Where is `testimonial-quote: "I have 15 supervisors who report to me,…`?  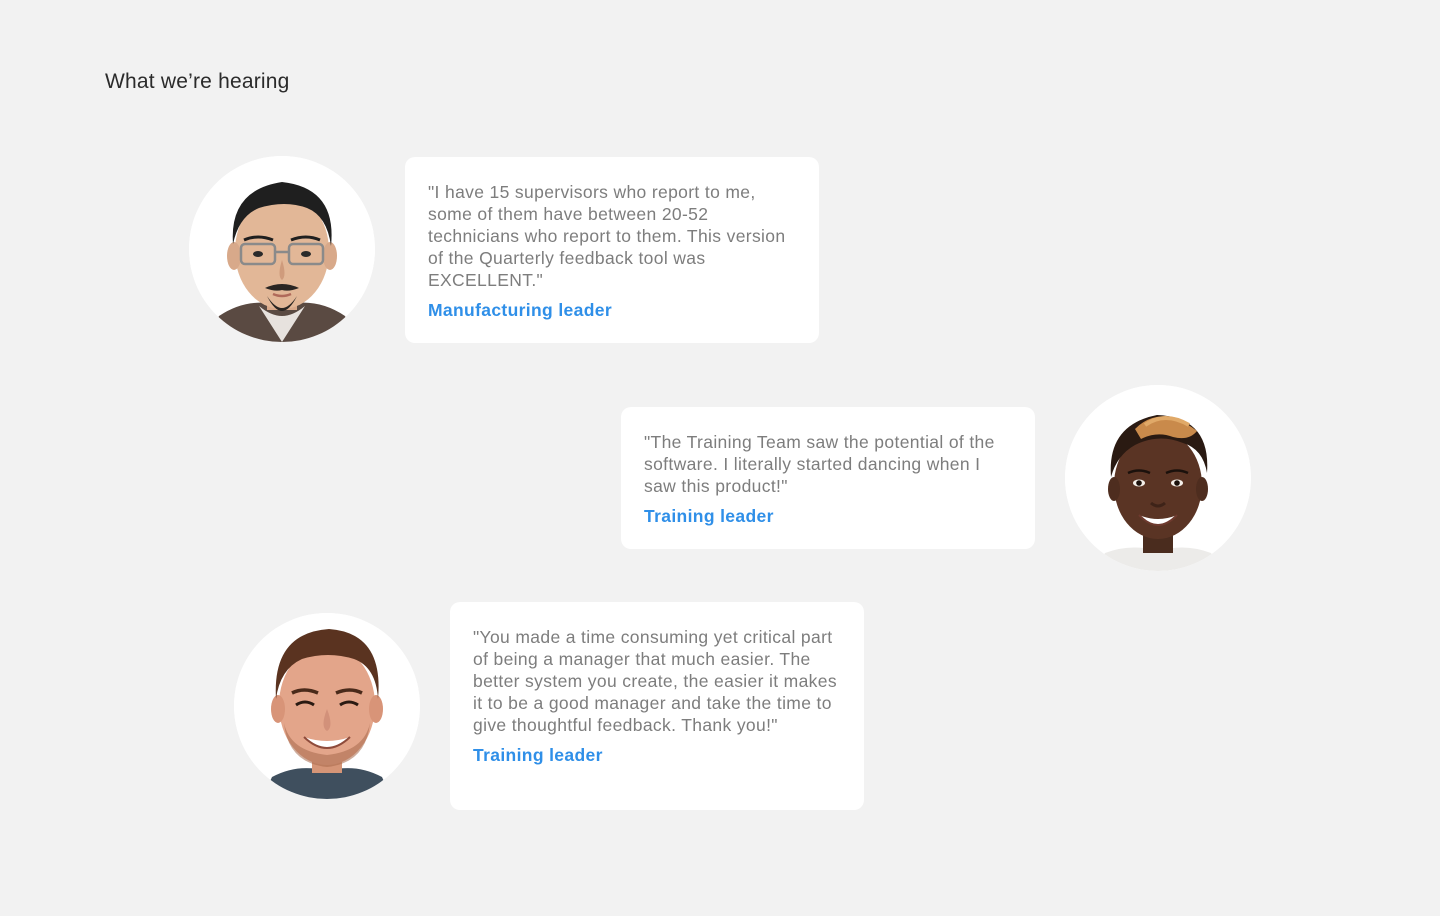 testimonial-quote: "I have 15 supervisors who report to me,… is located at coordinates (607, 236).